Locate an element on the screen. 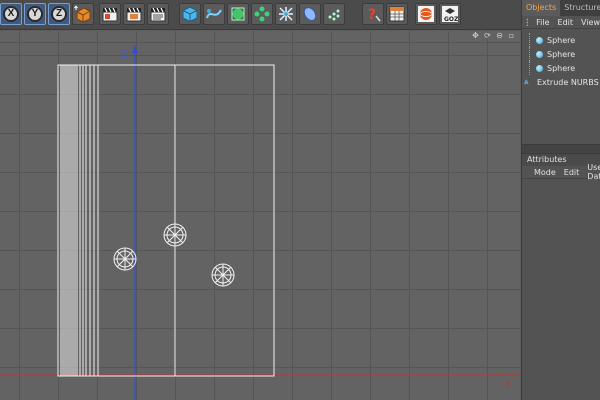  plugins-group: GOZ is located at coordinates (438, 15).